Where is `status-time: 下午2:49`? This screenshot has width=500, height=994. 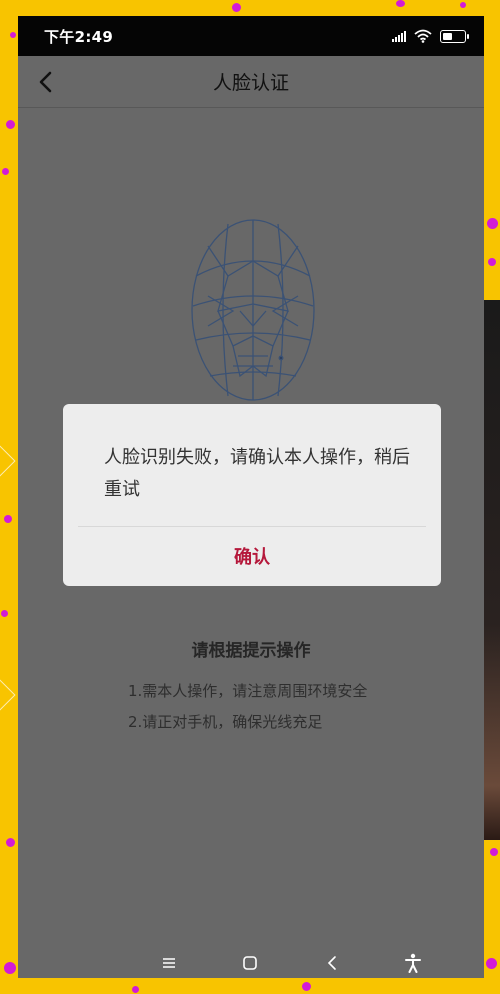
status-time: 下午2:49 is located at coordinates (79, 36).